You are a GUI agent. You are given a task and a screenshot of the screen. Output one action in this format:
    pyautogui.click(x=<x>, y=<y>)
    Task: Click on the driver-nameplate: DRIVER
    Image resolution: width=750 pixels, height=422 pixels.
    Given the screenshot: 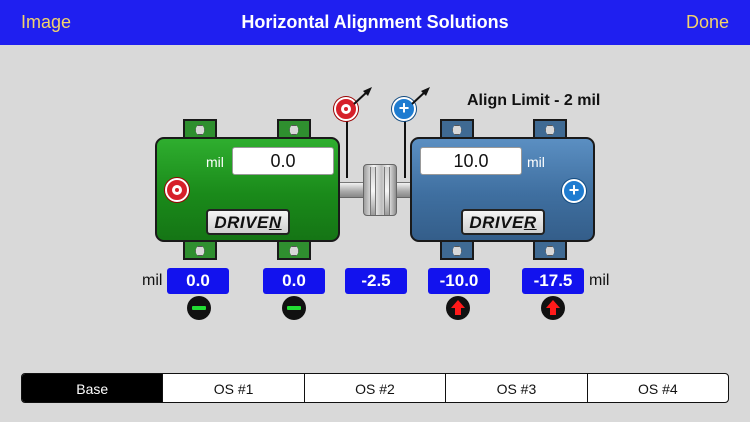 What is the action you would take?
    pyautogui.click(x=503, y=222)
    